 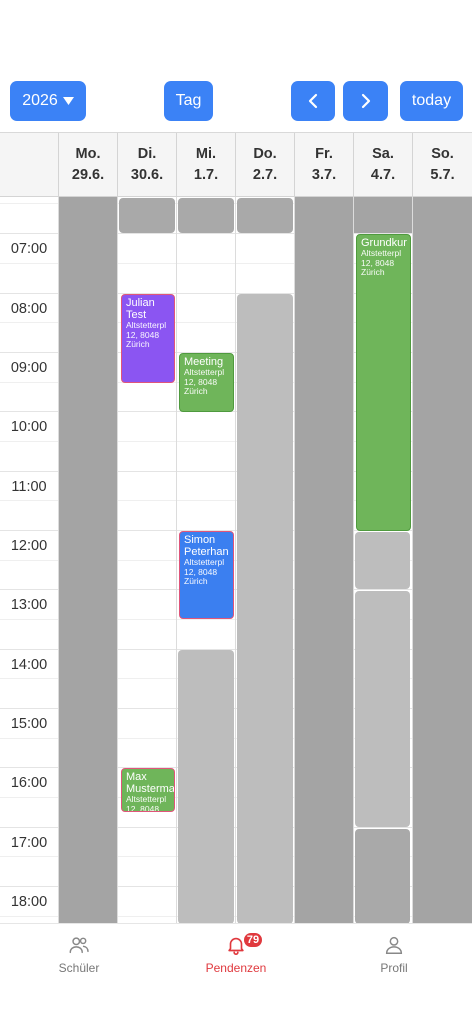 What do you see at coordinates (79, 968) in the screenshot?
I see `tab-label: Schüler` at bounding box center [79, 968].